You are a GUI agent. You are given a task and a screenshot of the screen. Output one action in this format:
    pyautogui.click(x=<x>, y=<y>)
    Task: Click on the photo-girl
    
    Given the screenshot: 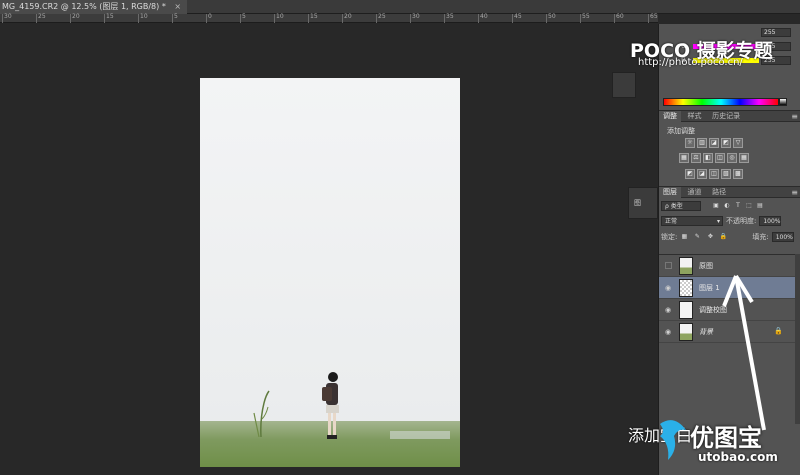 What is the action you would take?
    pyautogui.click(x=330, y=405)
    